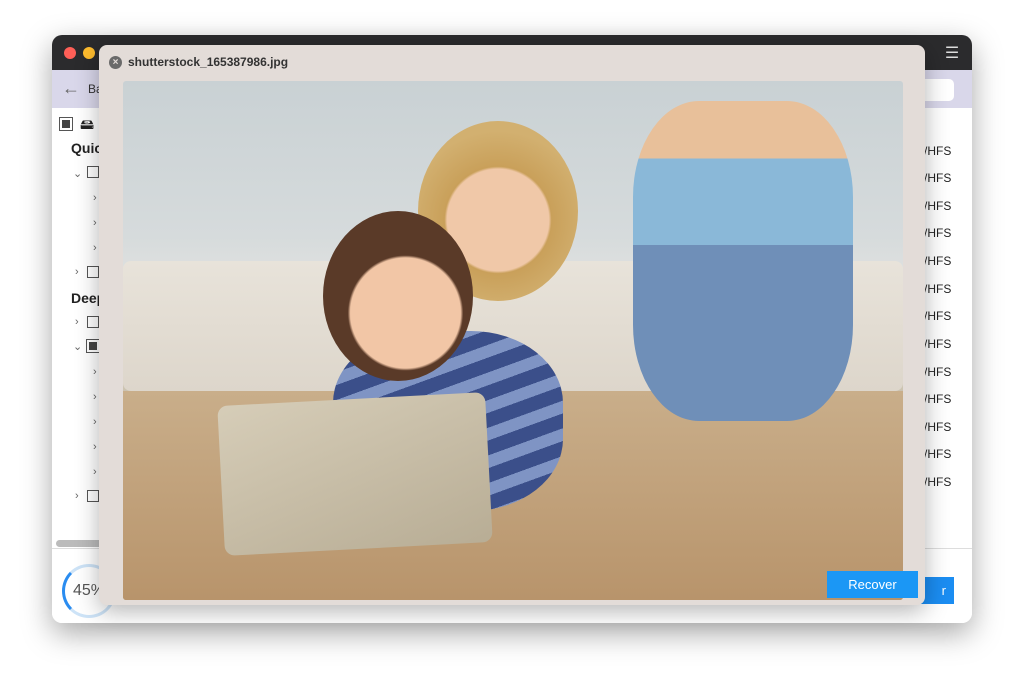  What do you see at coordinates (66, 124) in the screenshot?
I see `select-all-checkbox` at bounding box center [66, 124].